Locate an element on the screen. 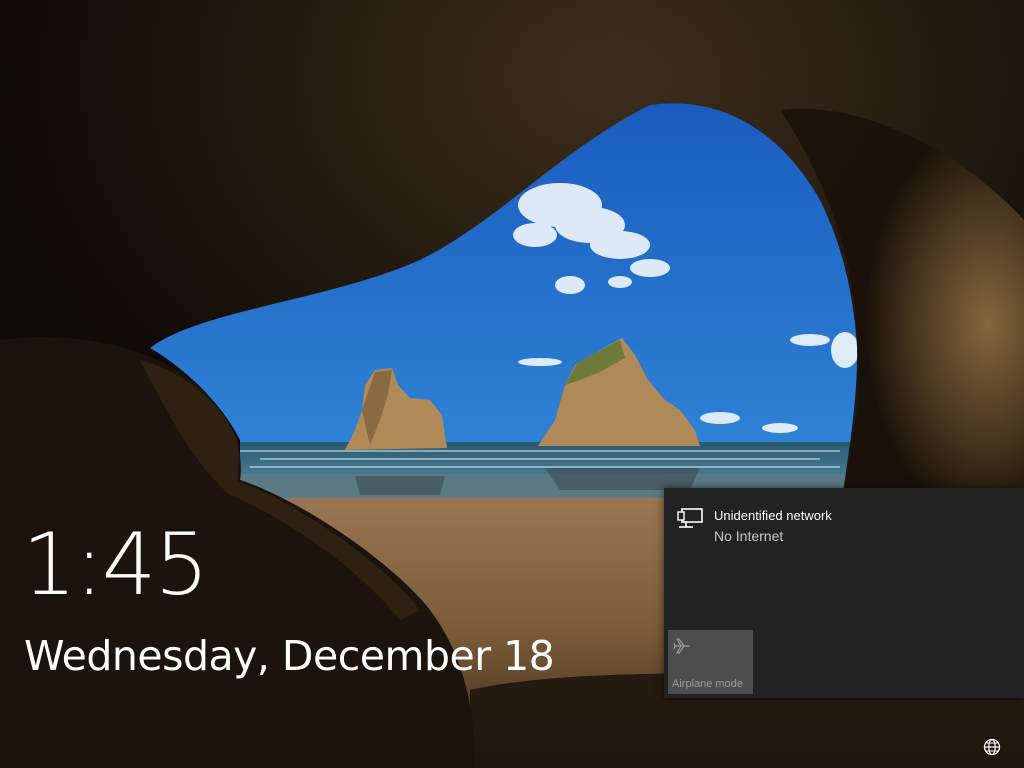 The width and height of the screenshot is (1024, 768). globe-network-icon is located at coordinates (992, 747).